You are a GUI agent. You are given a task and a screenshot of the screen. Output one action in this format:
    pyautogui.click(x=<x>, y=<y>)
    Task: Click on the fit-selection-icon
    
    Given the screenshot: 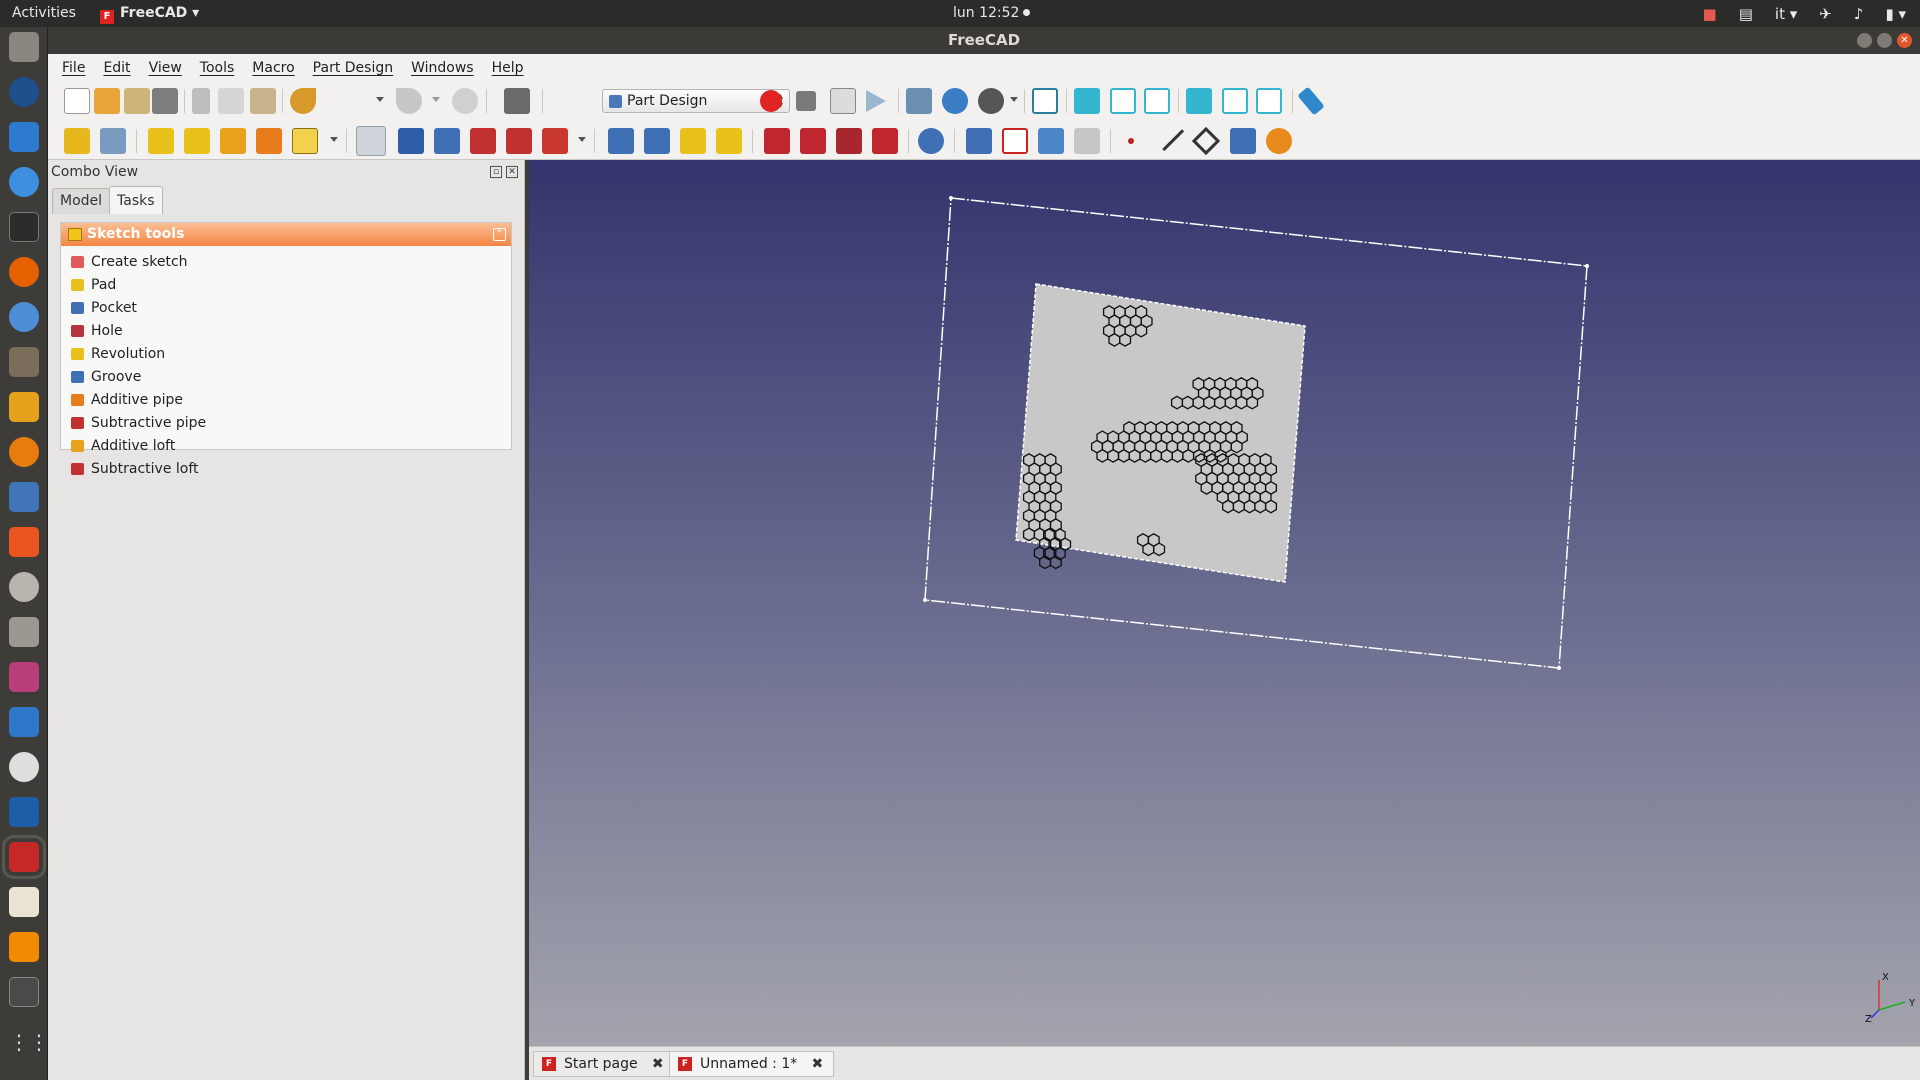 What is the action you would take?
    pyautogui.click(x=955, y=101)
    